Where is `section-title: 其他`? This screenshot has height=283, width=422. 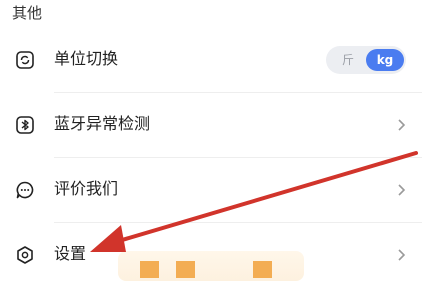
section-title: 其他 is located at coordinates (27, 13).